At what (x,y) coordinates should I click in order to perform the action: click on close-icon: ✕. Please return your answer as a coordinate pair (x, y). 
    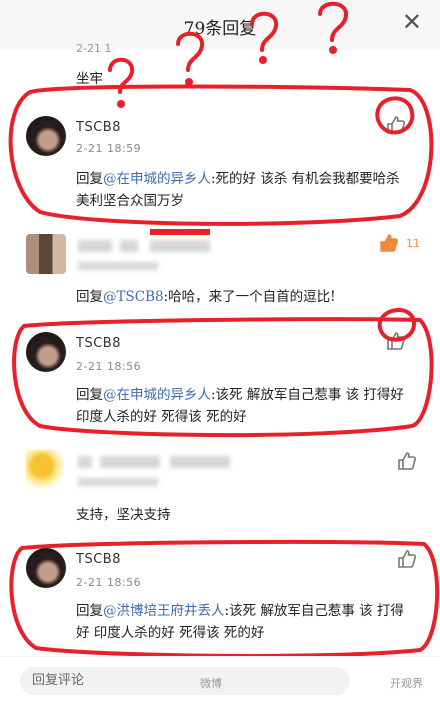
    Looking at the image, I should click on (412, 22).